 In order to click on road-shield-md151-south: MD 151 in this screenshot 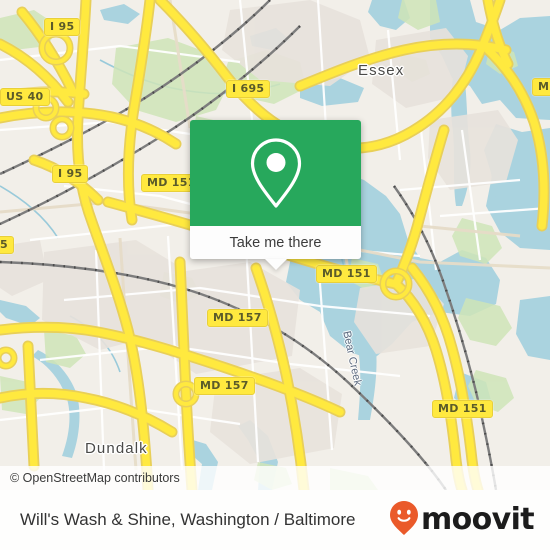, I will do `click(462, 409)`.